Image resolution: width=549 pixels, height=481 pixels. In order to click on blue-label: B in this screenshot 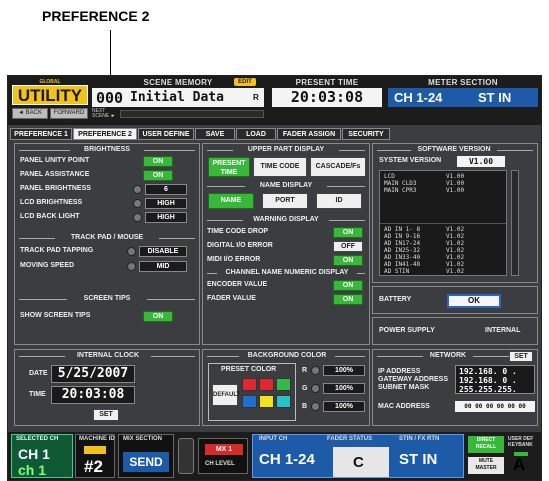, I will do `click(305, 406)`.